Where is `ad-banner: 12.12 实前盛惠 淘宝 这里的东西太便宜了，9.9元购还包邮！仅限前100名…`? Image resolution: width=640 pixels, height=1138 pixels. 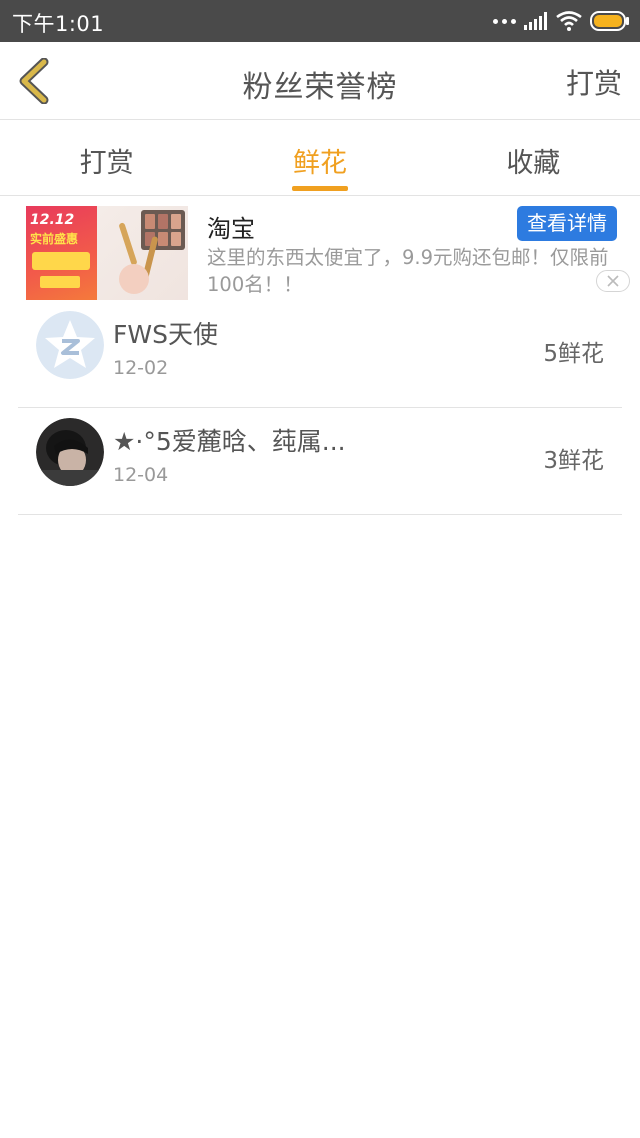 ad-banner: 12.12 实前盛惠 淘宝 这里的东西太便宜了，9.9元购还包邮！仅限前100名… is located at coordinates (320, 249).